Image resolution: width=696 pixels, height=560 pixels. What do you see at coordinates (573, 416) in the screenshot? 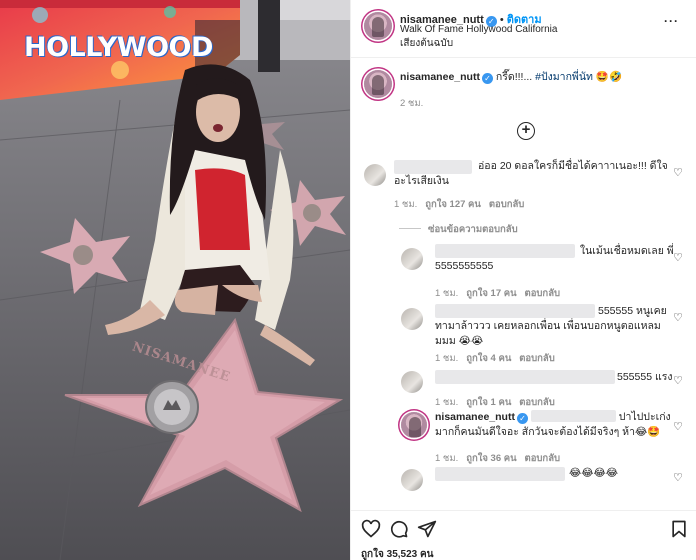
I see `blurred-mention` at bounding box center [573, 416].